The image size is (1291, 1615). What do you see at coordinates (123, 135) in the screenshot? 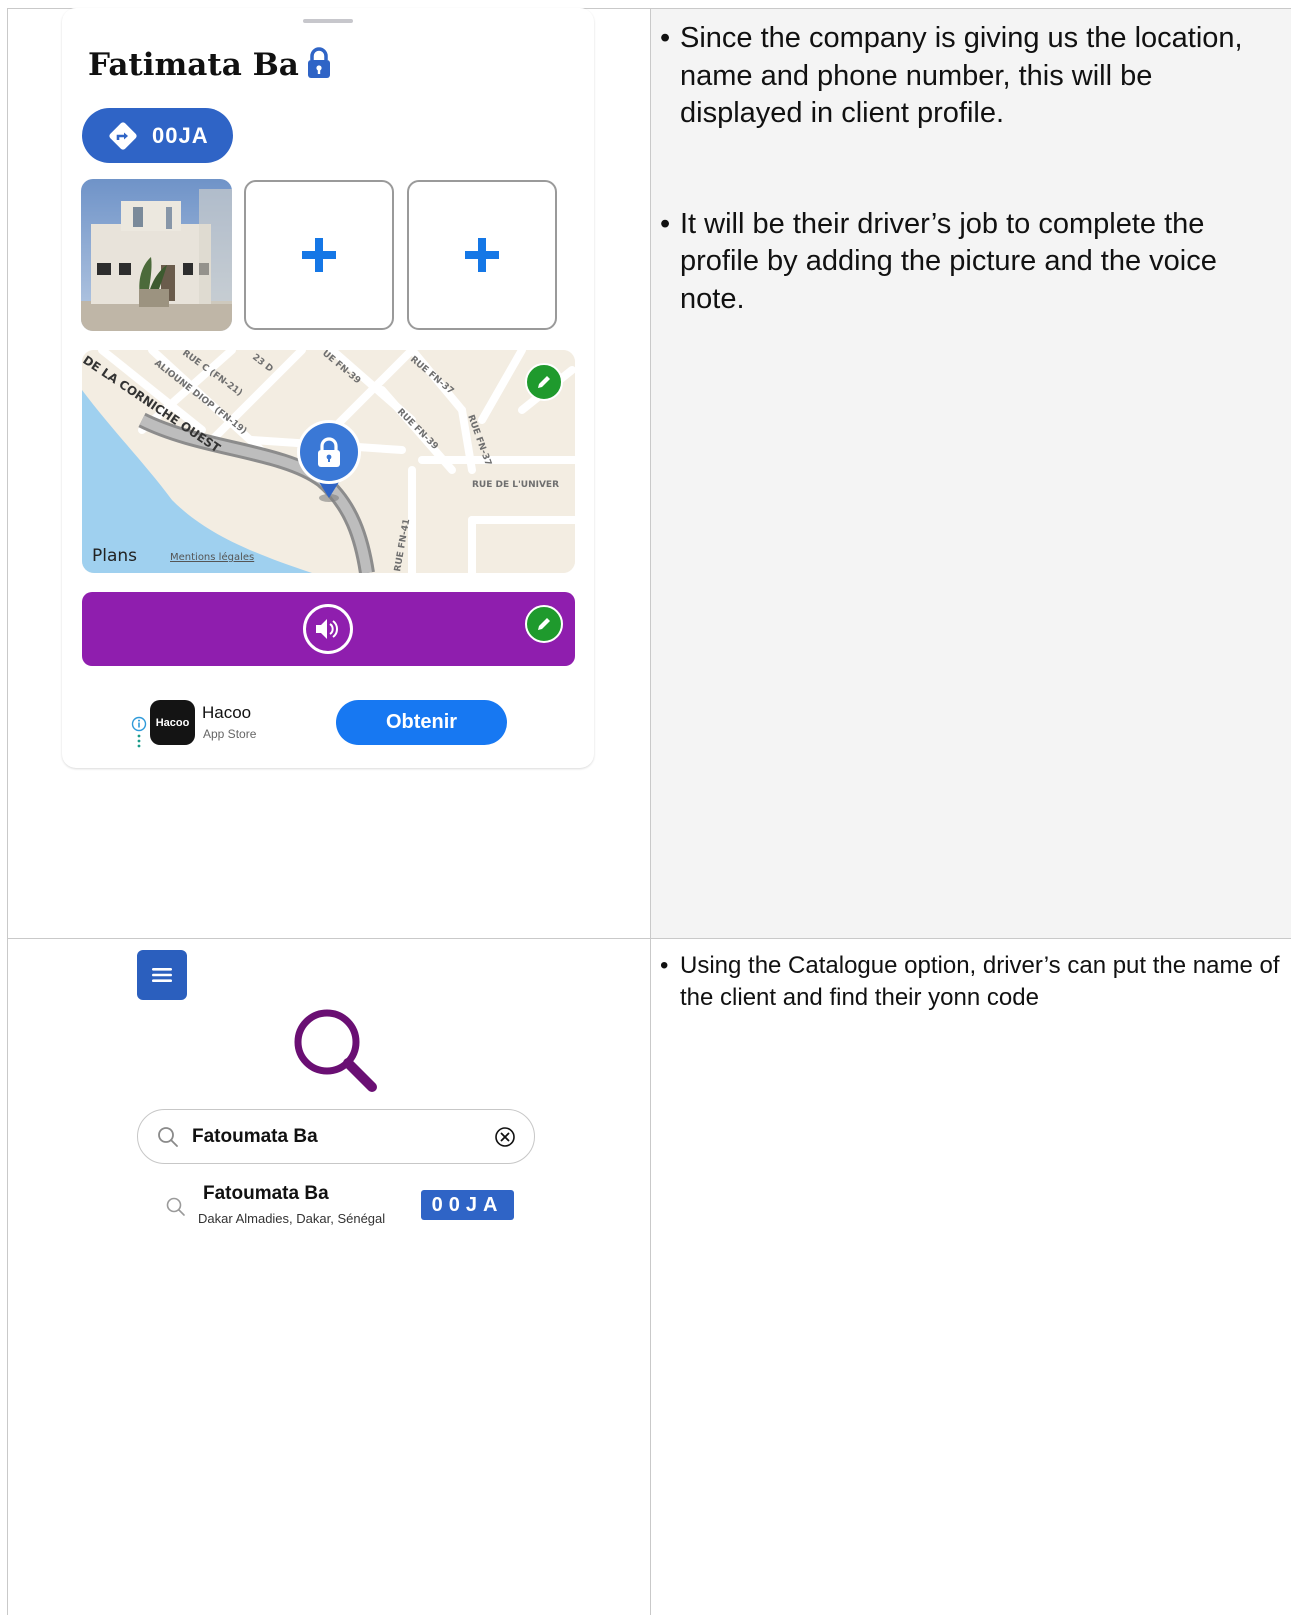
I see `directions-icon` at bounding box center [123, 135].